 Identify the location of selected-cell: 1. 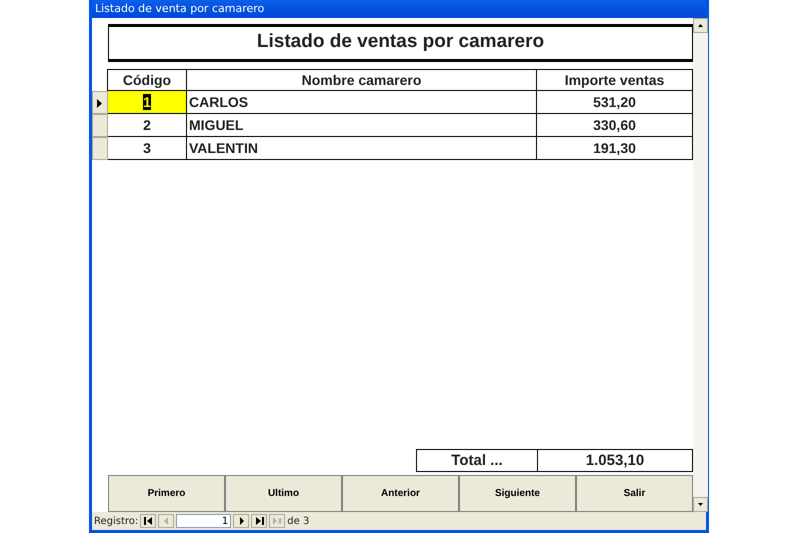
(147, 102).